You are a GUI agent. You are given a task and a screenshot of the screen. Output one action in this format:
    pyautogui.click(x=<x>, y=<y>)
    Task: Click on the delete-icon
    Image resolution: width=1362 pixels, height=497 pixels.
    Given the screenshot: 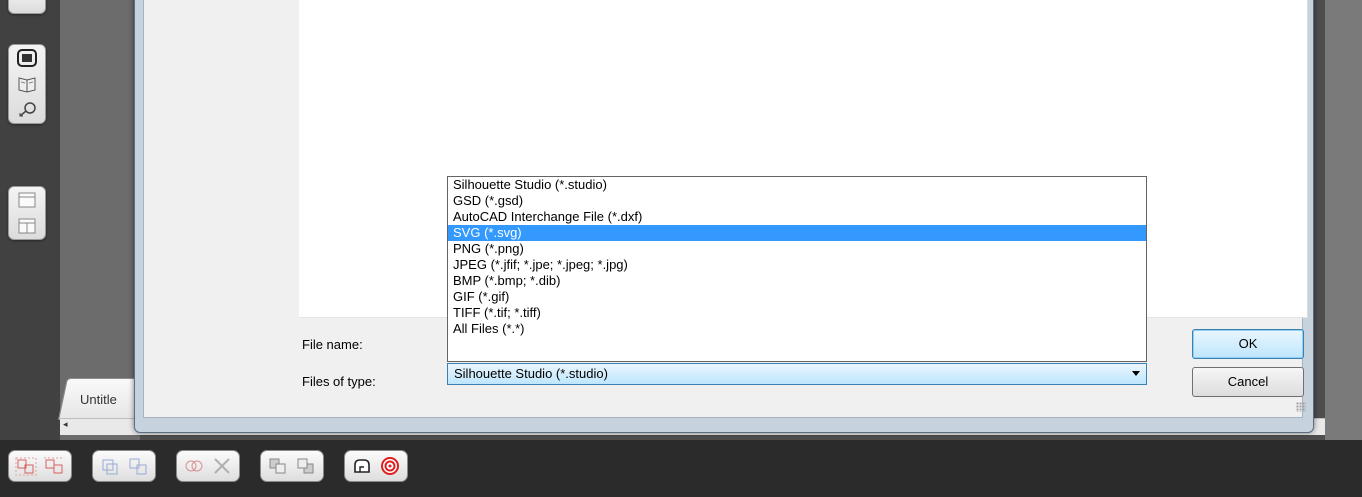 What is the action you would take?
    pyautogui.click(x=222, y=466)
    